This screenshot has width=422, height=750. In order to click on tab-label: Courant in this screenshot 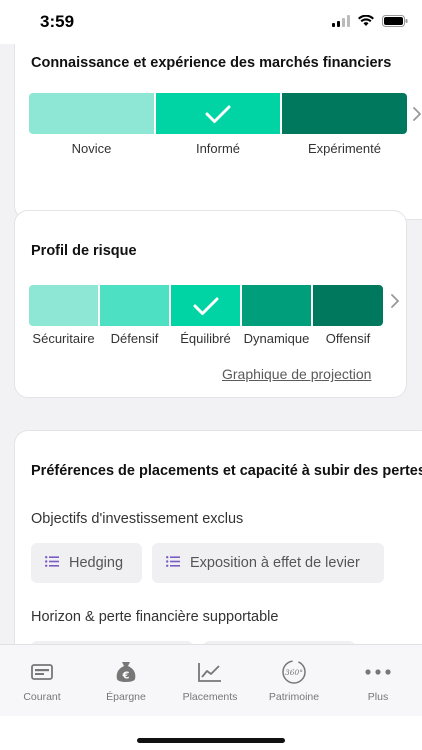, I will do `click(42, 697)`.